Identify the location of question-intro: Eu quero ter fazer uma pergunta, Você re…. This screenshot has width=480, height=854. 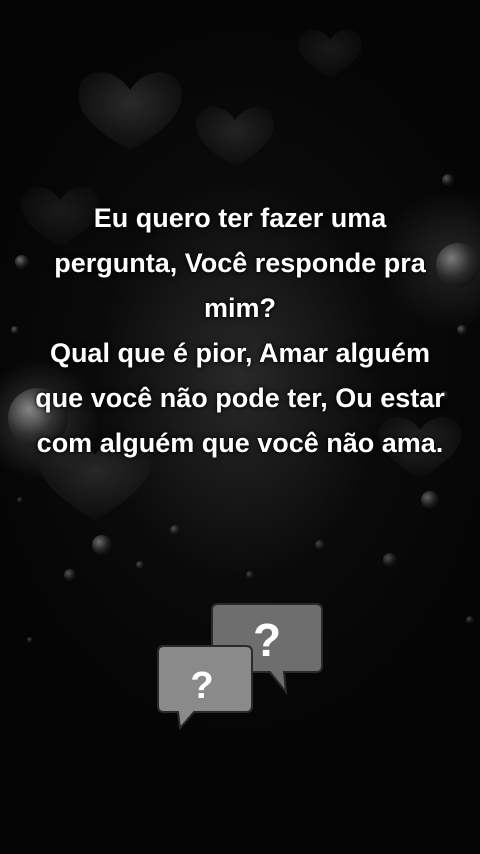
(240, 263).